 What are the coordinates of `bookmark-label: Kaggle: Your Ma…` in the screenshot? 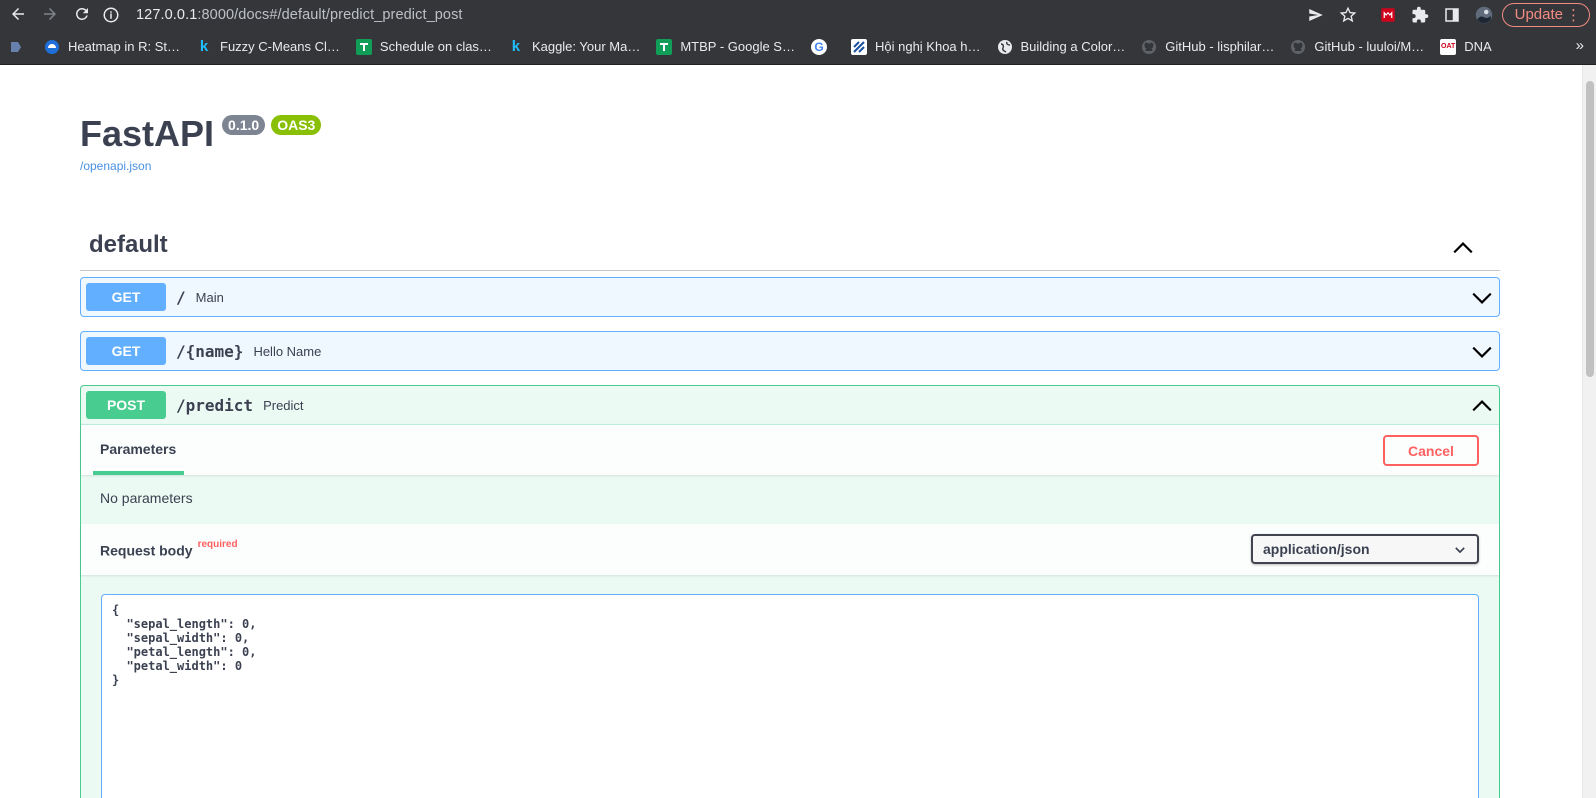 It's located at (586, 46).